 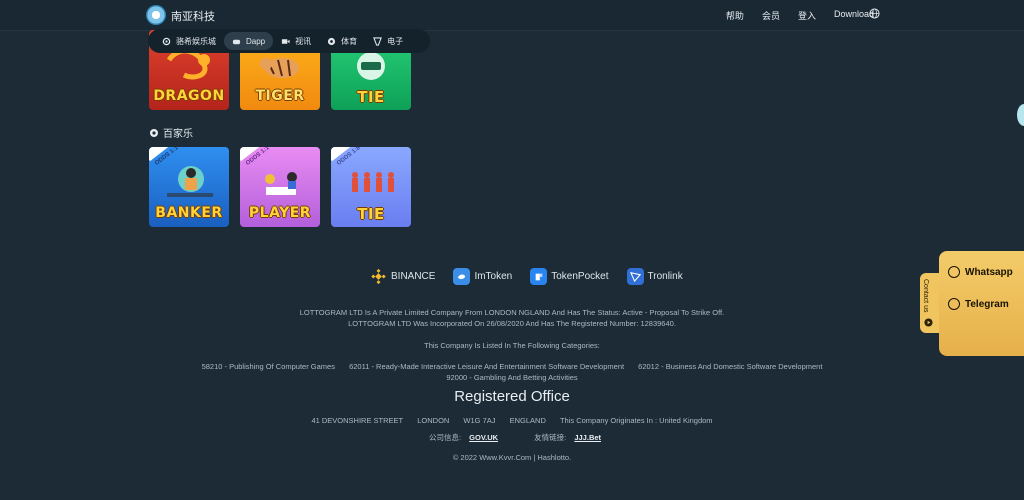 I want to click on nav-download: Download, so click(x=854, y=15).